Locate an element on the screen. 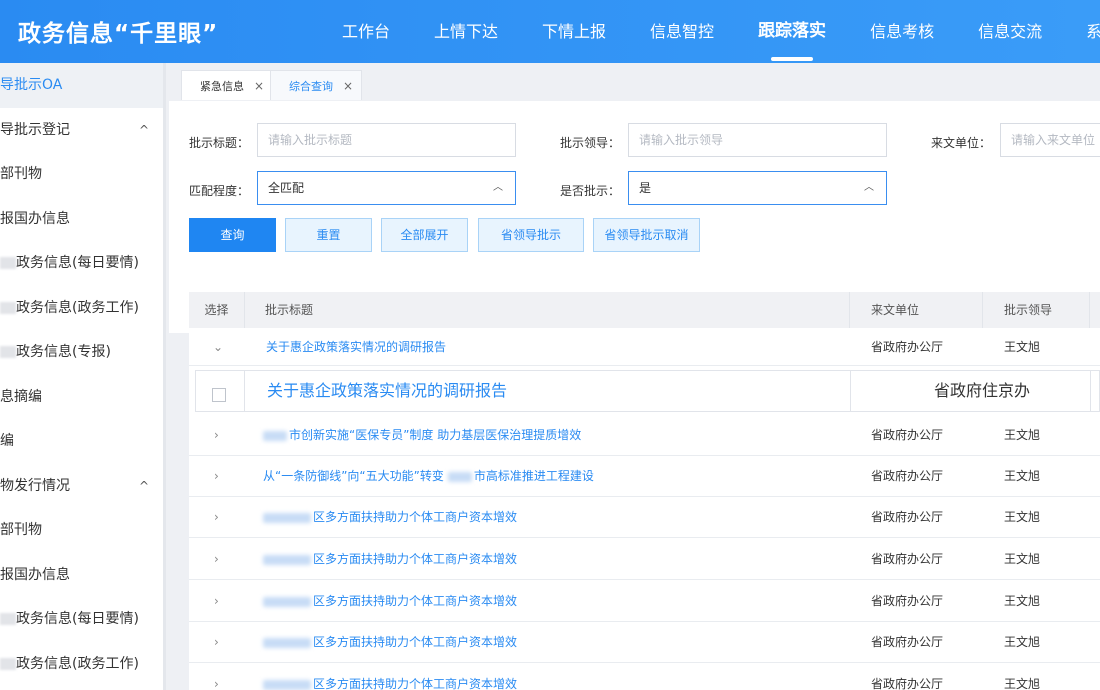 The width and height of the screenshot is (1100, 690). sidebar-item-label: 政务信息(专报) is located at coordinates (63, 352).